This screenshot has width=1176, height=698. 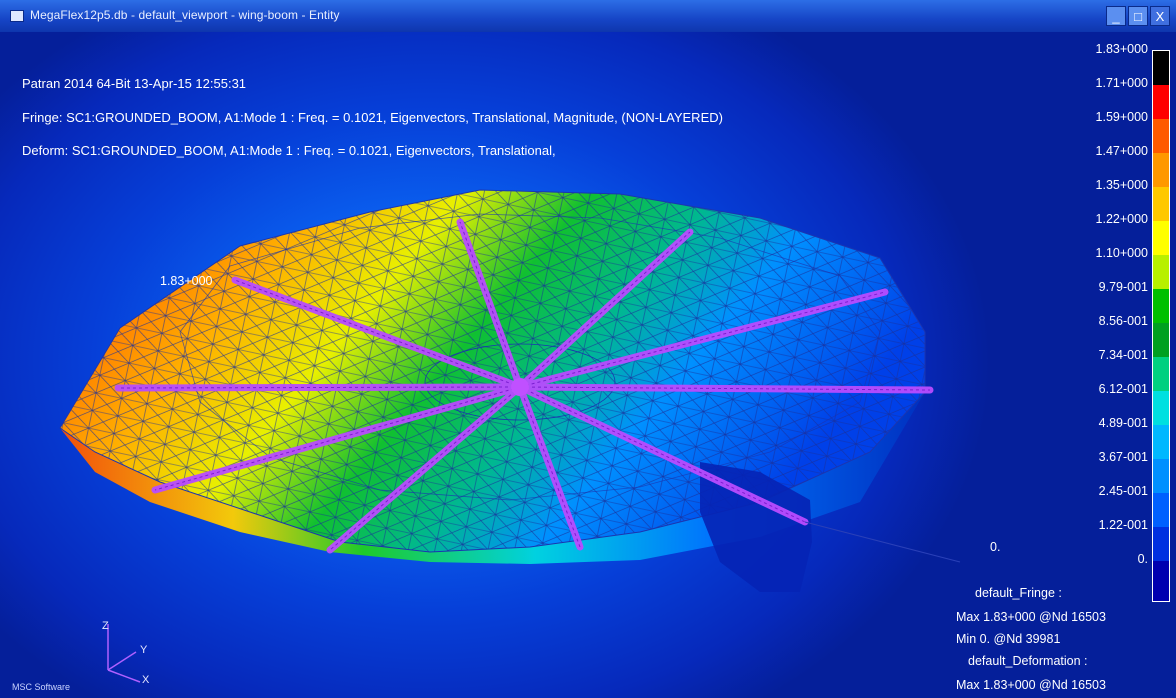 I want to click on legend-tick: 1.10+000, so click(x=1121, y=253).